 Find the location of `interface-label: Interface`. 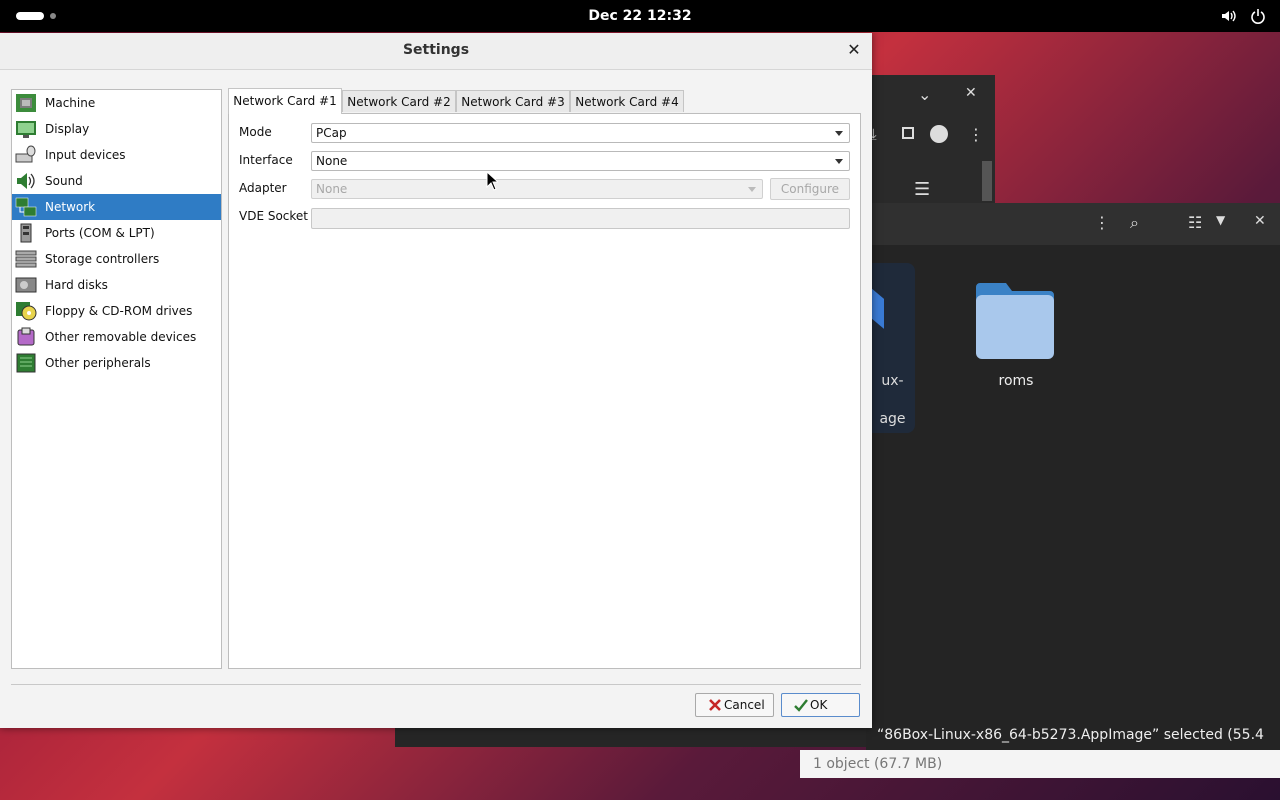

interface-label: Interface is located at coordinates (266, 160).